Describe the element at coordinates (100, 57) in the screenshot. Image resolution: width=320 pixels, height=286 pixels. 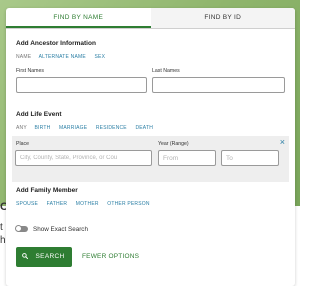
I see `sex-link: SEX` at that location.